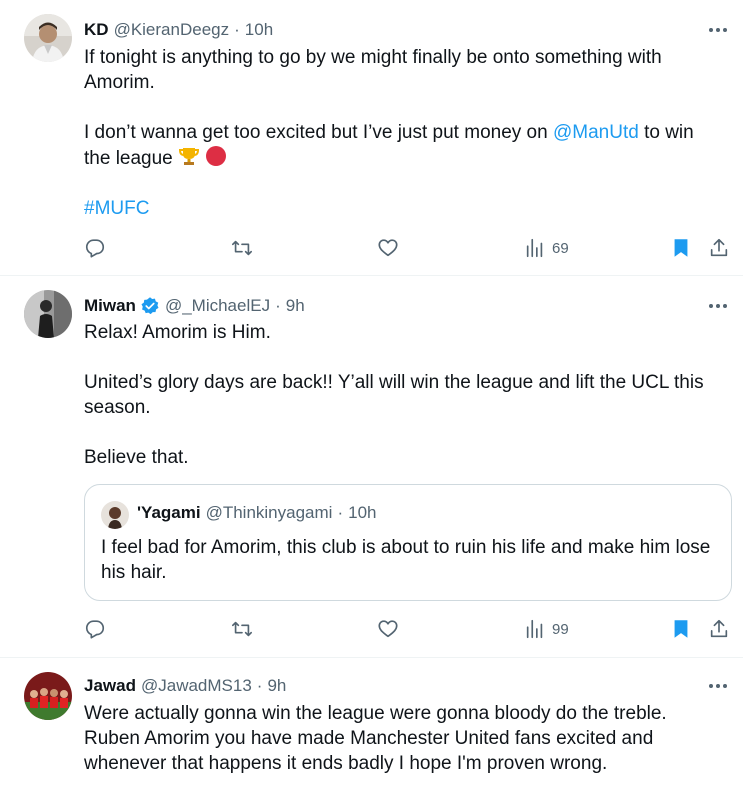 The height and width of the screenshot is (790, 743). Describe the element at coordinates (96, 30) in the screenshot. I see `author-name: KD` at that location.